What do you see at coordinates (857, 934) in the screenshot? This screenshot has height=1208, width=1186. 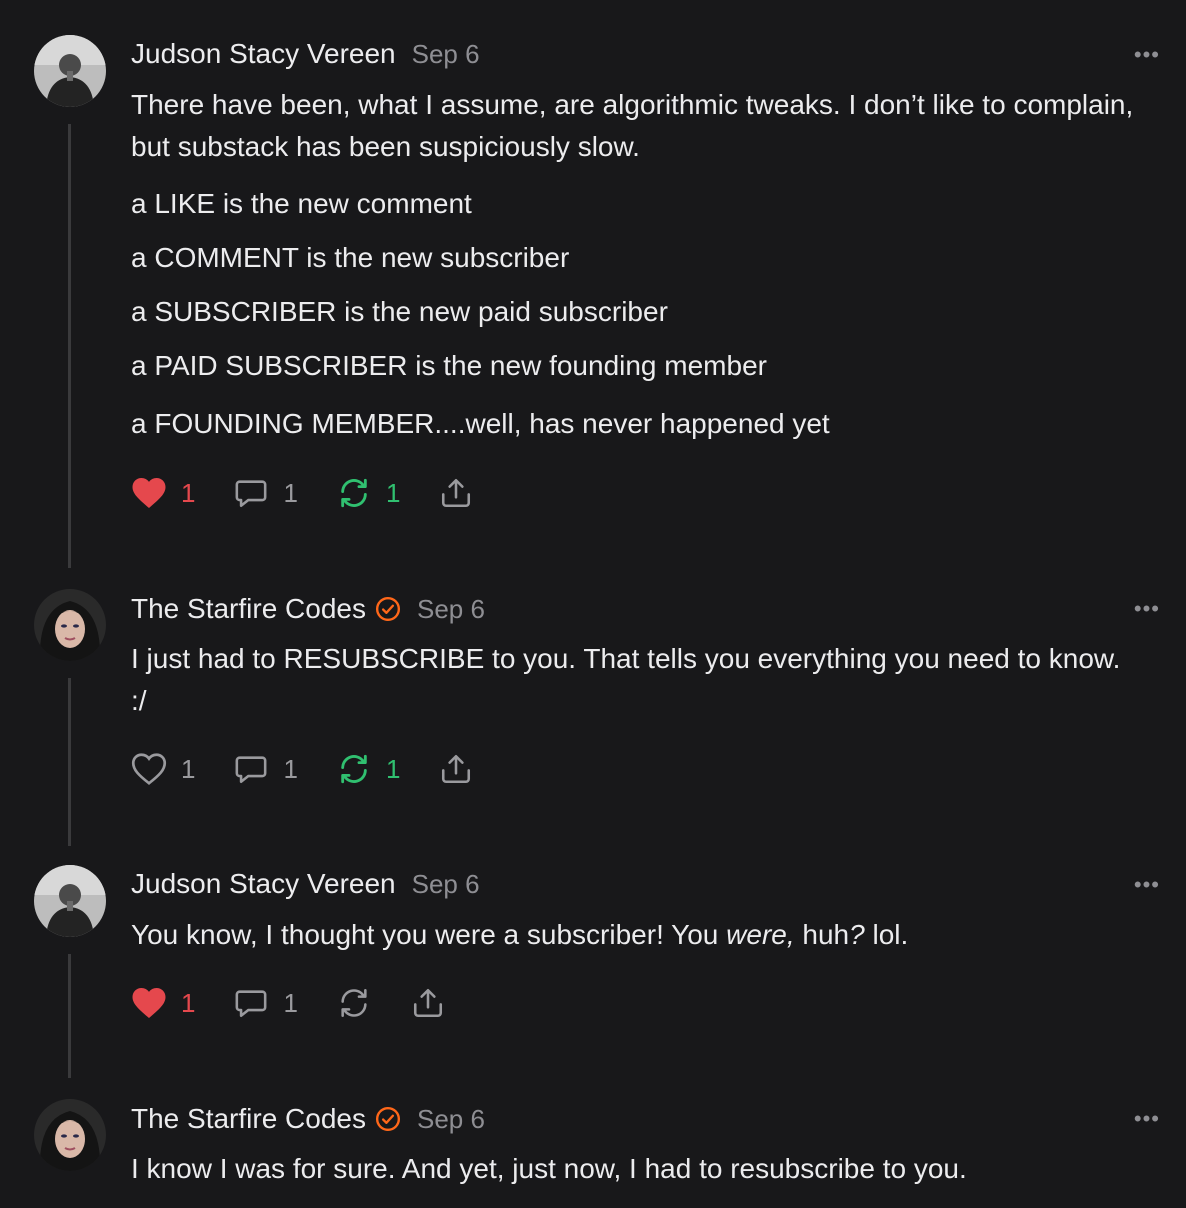 I see `text-italic: ?` at bounding box center [857, 934].